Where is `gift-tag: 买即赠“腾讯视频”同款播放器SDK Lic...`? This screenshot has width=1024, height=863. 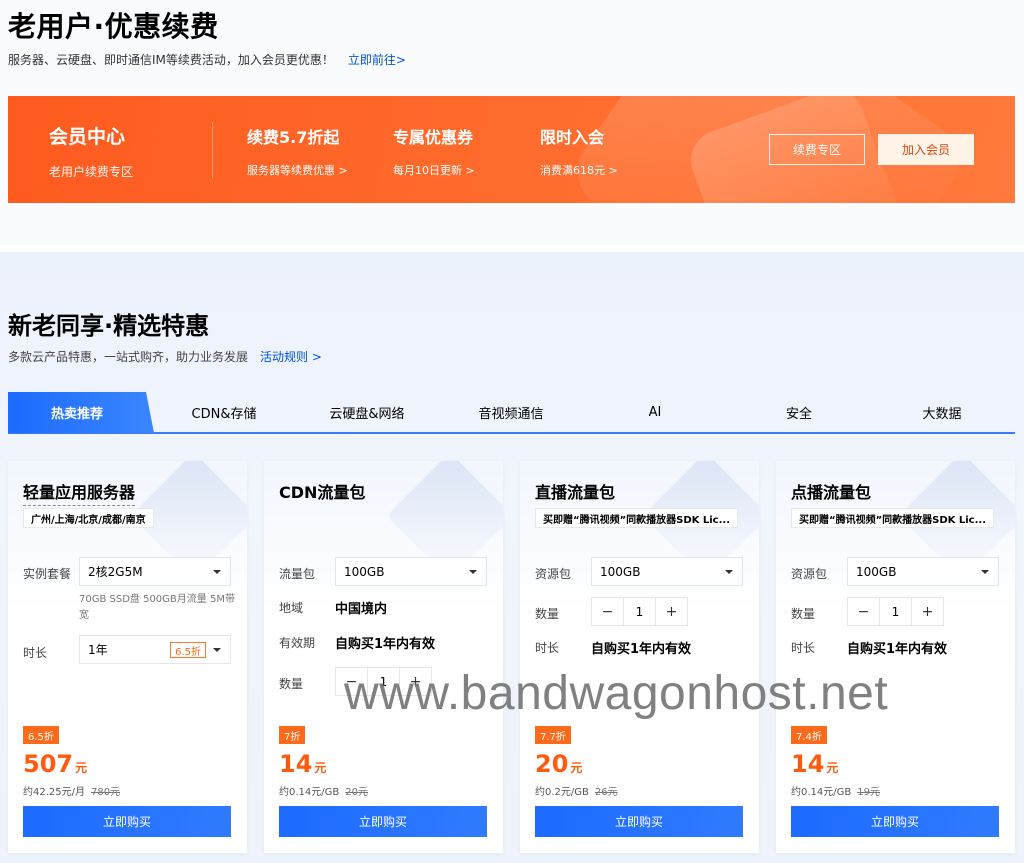
gift-tag: 买即赠“腾讯视频”同款播放器SDK Lic... is located at coordinates (893, 518).